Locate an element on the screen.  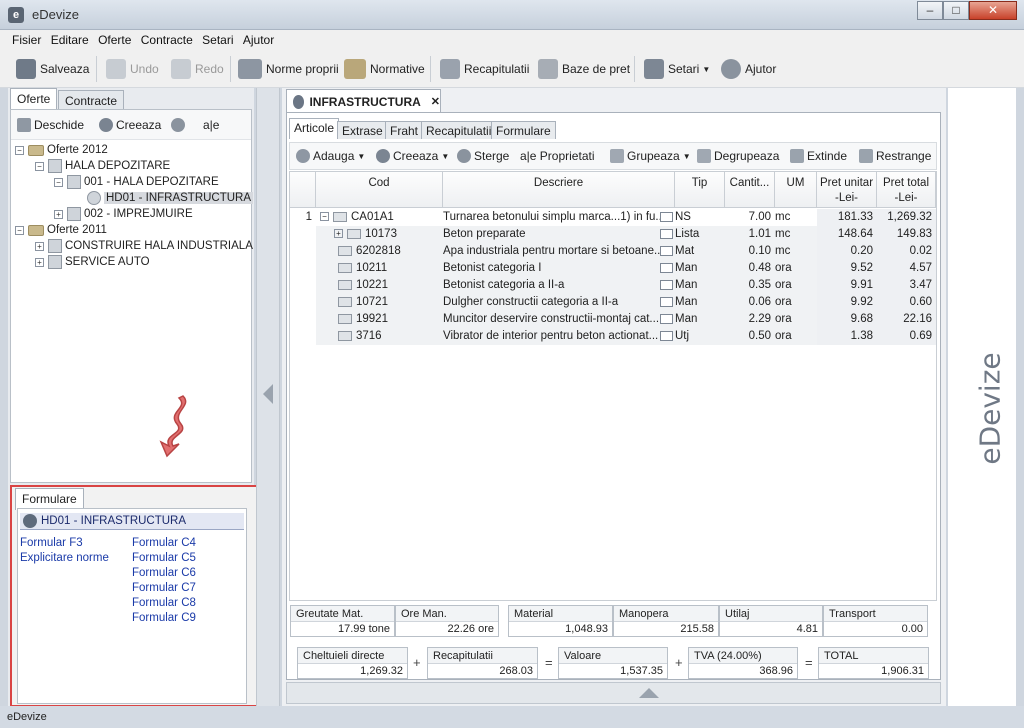
menu-ajutor: Ajutor is located at coordinates (258, 38).